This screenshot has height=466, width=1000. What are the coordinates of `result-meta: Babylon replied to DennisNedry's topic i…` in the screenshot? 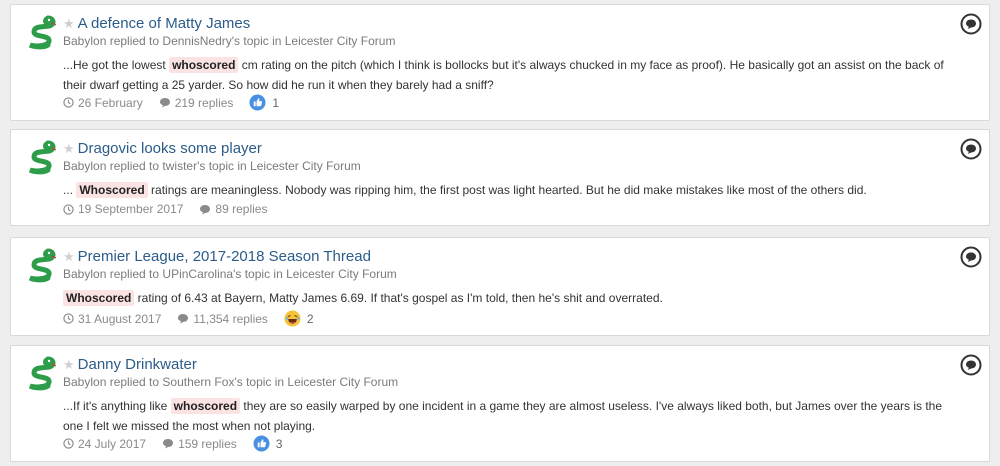 It's located at (229, 41).